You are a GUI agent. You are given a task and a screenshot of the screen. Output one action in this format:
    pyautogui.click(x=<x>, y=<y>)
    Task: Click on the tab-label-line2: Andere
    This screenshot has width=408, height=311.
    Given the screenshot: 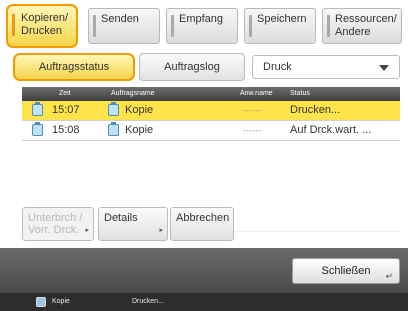 What is the action you would take?
    pyautogui.click(x=353, y=32)
    